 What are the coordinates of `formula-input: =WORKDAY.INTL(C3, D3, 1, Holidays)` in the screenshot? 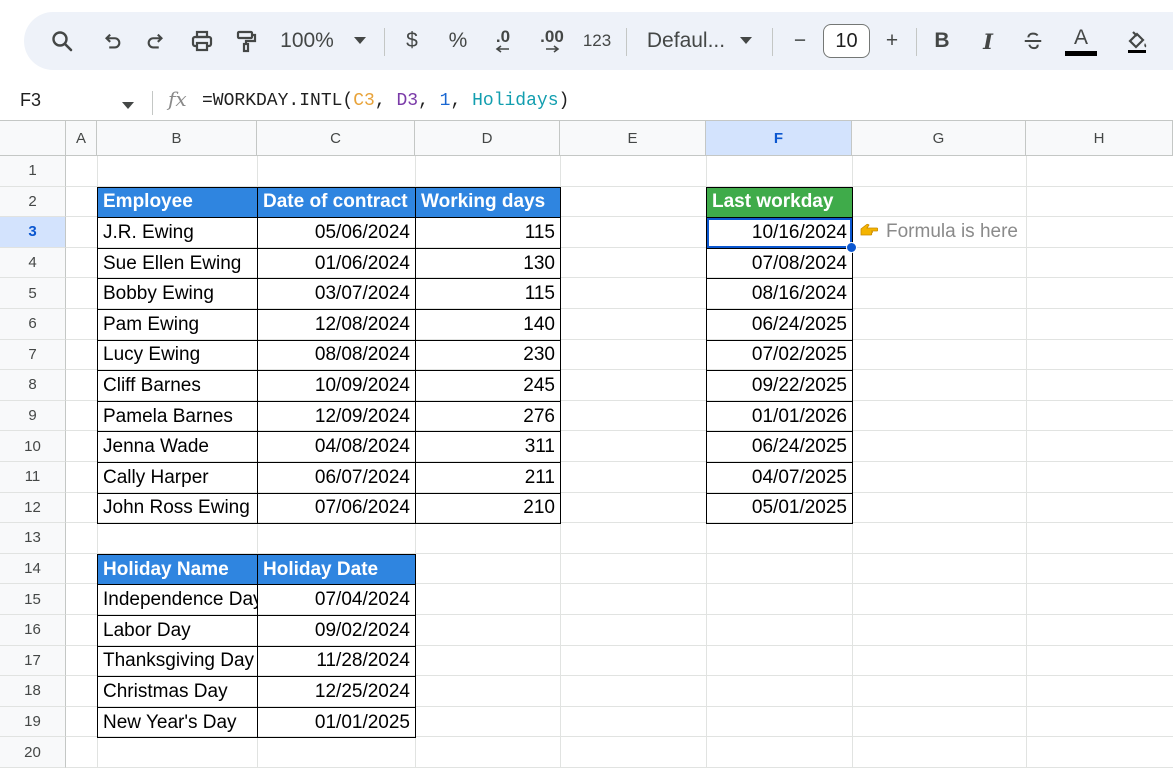 It's located at (385, 101).